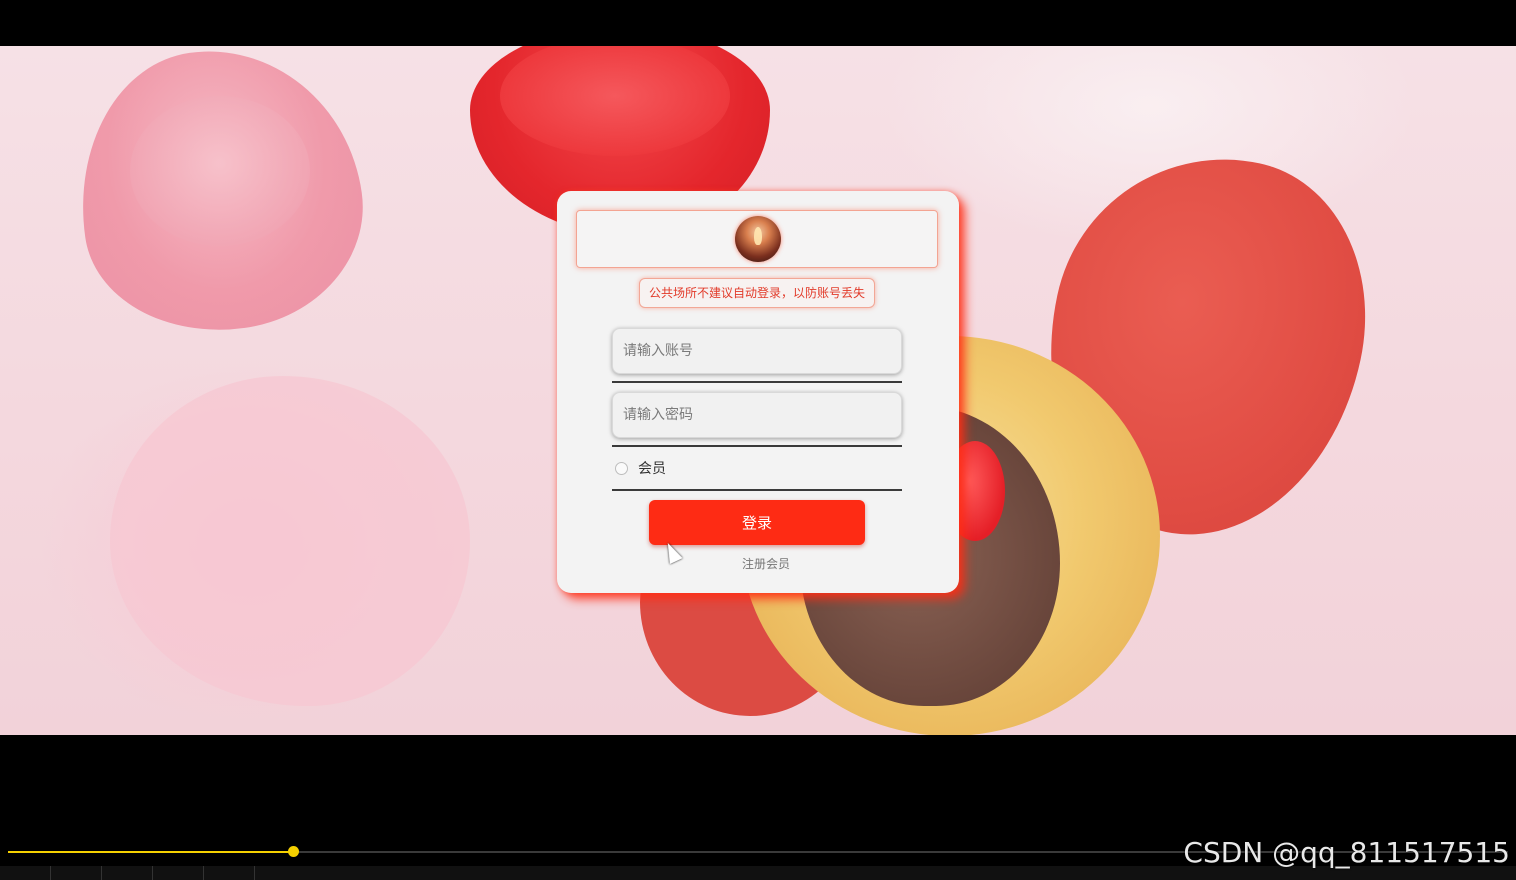 The height and width of the screenshot is (880, 1516). Describe the element at coordinates (757, 293) in the screenshot. I see `auto-login-notice: 公共场所不建议自动登录，以防账号丢失` at that location.